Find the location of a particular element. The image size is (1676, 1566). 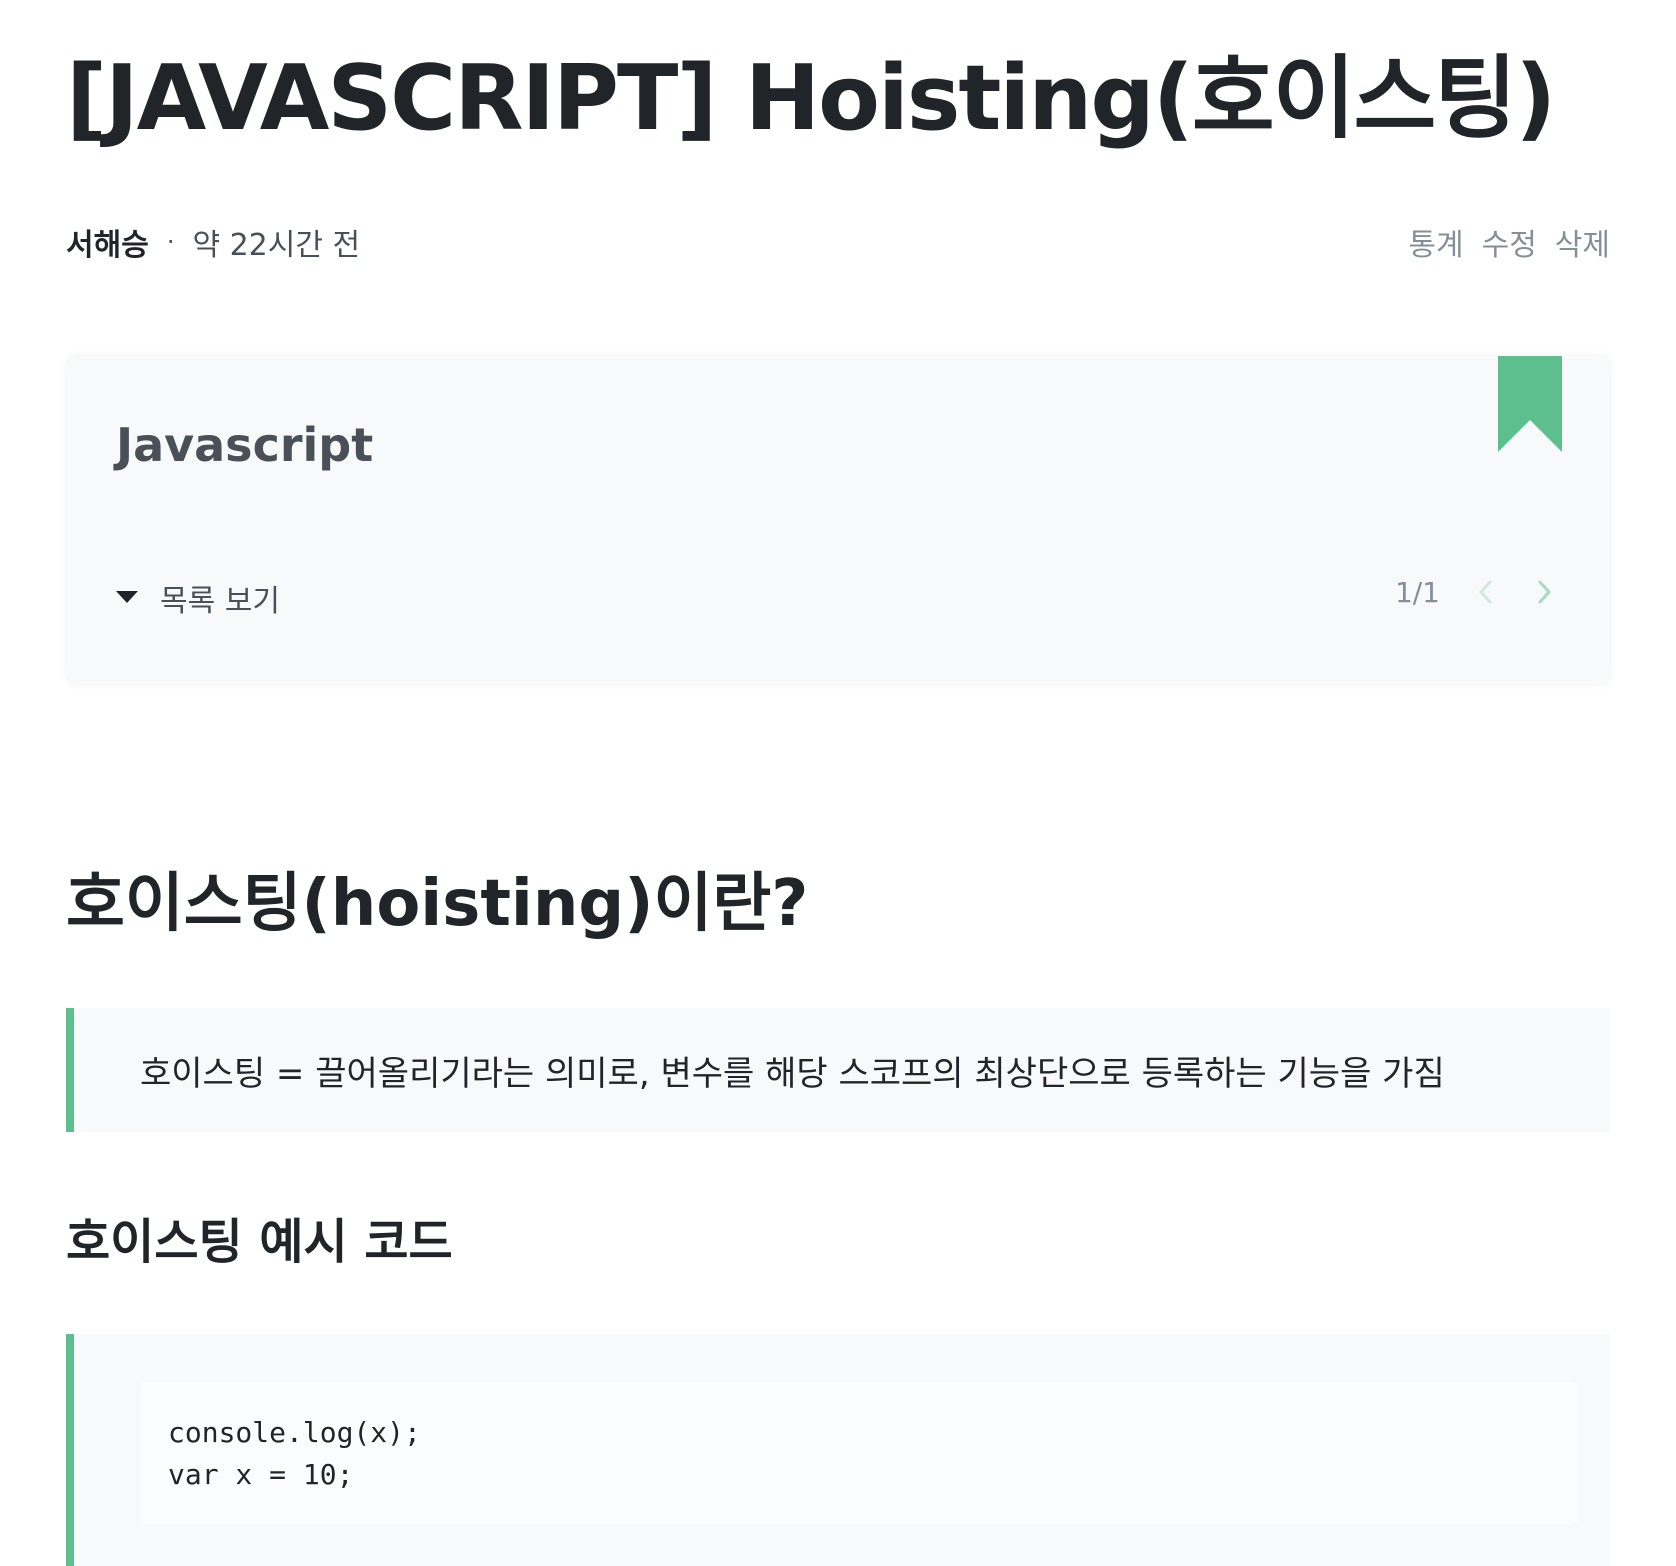

series-page-count: 1/1 is located at coordinates (1417, 592).